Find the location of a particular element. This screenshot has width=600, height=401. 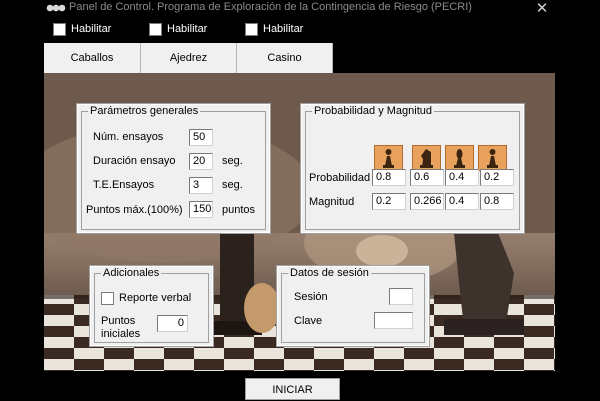

probabilidad-input-4: 0.2 is located at coordinates (497, 177).